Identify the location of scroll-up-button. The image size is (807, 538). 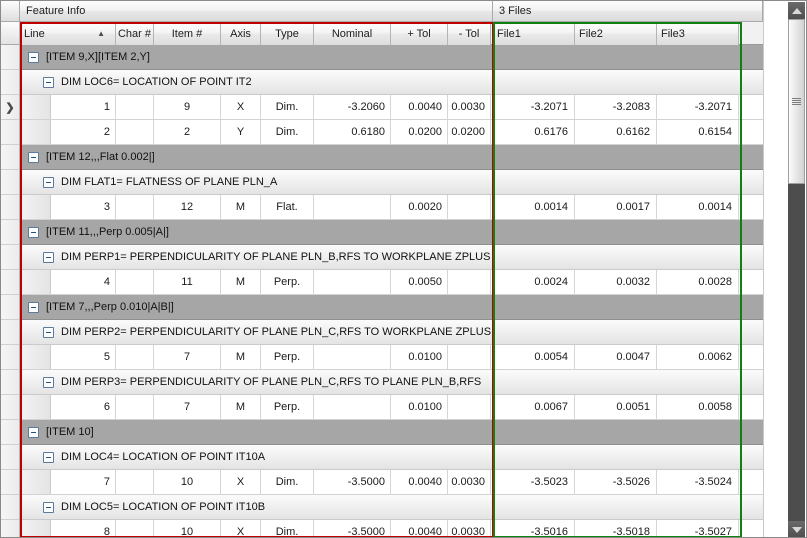
(796, 10).